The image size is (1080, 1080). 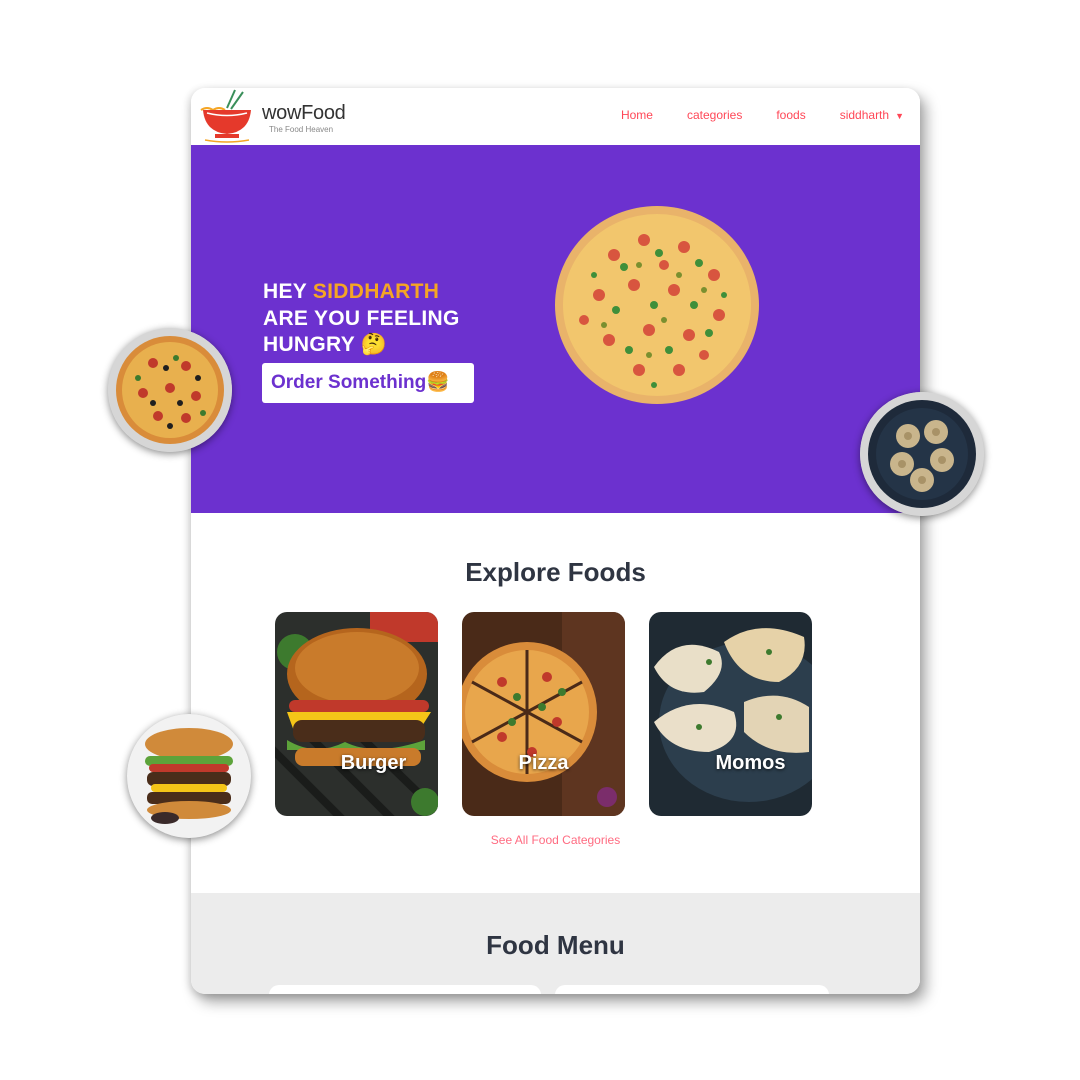 I want to click on momos-bubble-image, so click(x=922, y=454).